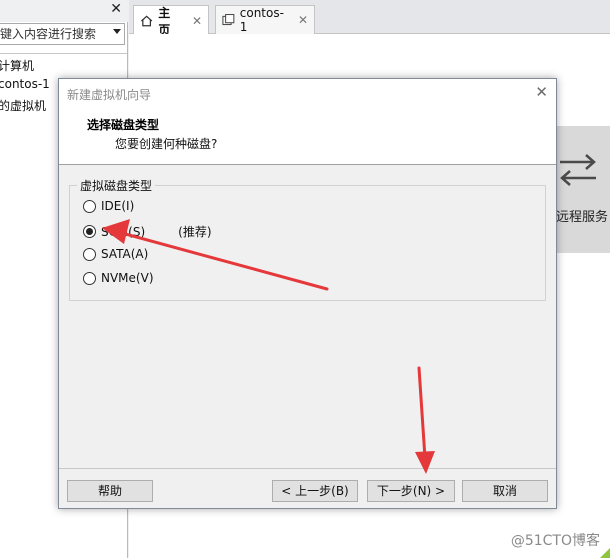  I want to click on tree-item-shared-vms: 的虚拟机, so click(23, 105).